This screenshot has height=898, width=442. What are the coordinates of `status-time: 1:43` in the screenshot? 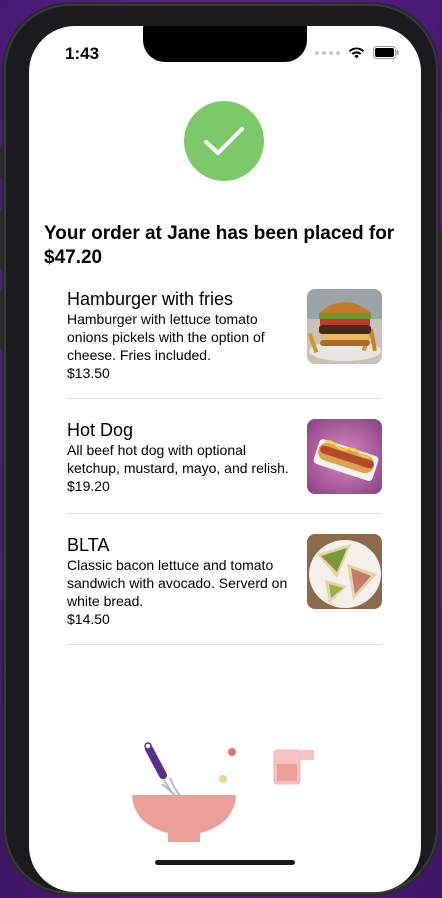 It's located at (82, 53).